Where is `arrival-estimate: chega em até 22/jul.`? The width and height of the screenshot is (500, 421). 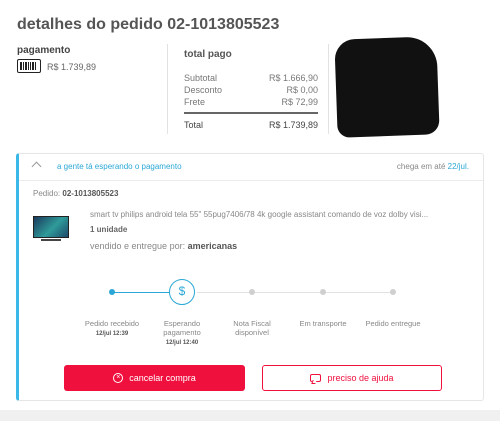
arrival-estimate: chega em até 22/jul. is located at coordinates (433, 166).